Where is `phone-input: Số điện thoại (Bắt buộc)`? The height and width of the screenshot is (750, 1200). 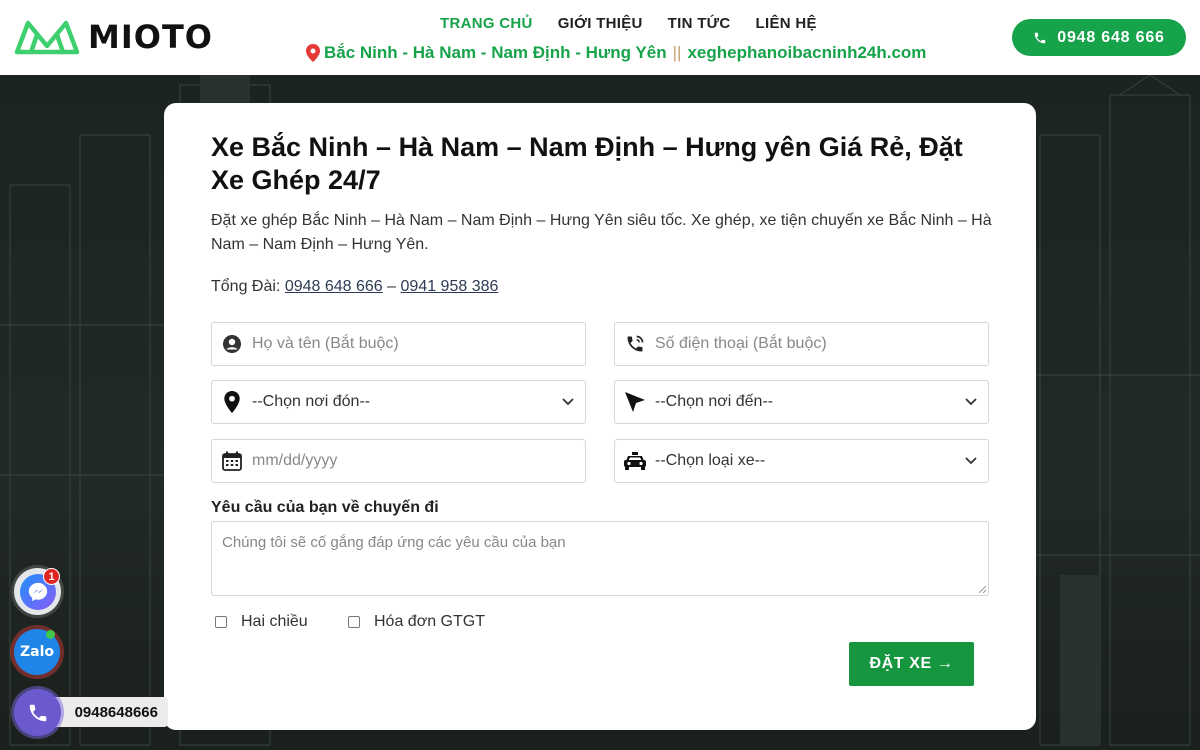 phone-input: Số điện thoại (Bắt buộc) is located at coordinates (801, 344).